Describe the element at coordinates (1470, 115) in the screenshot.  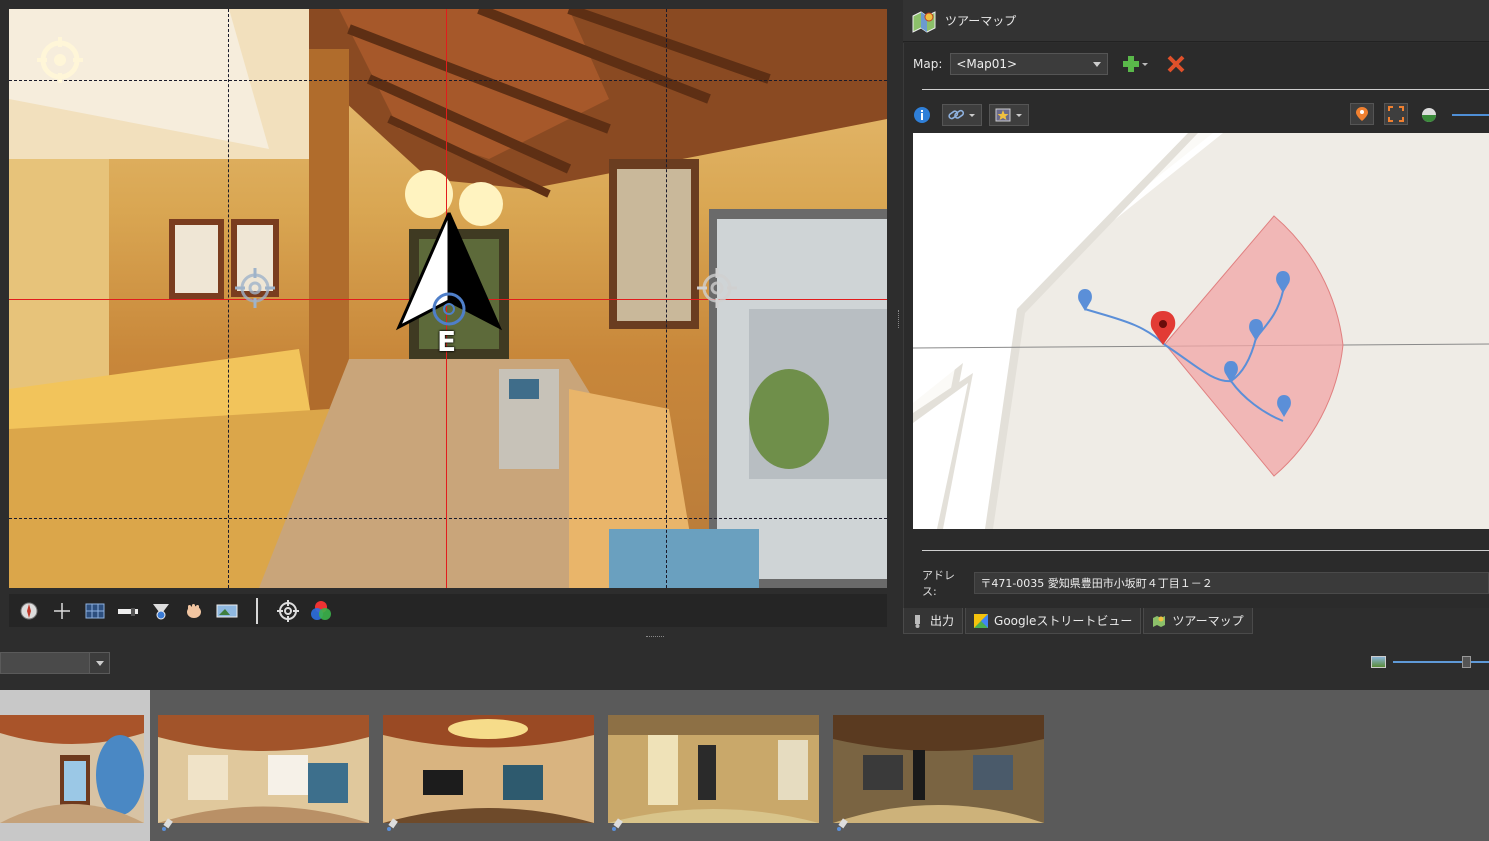
I see `opacity-slider` at that location.